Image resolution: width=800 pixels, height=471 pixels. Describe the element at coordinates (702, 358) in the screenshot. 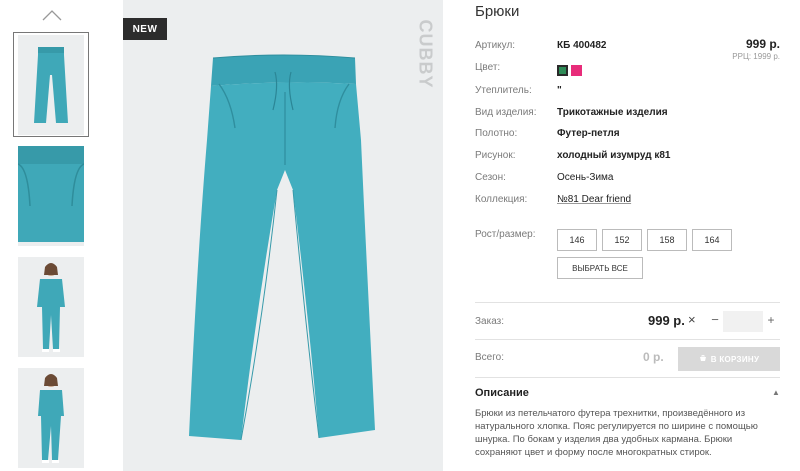

I see `cart-icon` at that location.